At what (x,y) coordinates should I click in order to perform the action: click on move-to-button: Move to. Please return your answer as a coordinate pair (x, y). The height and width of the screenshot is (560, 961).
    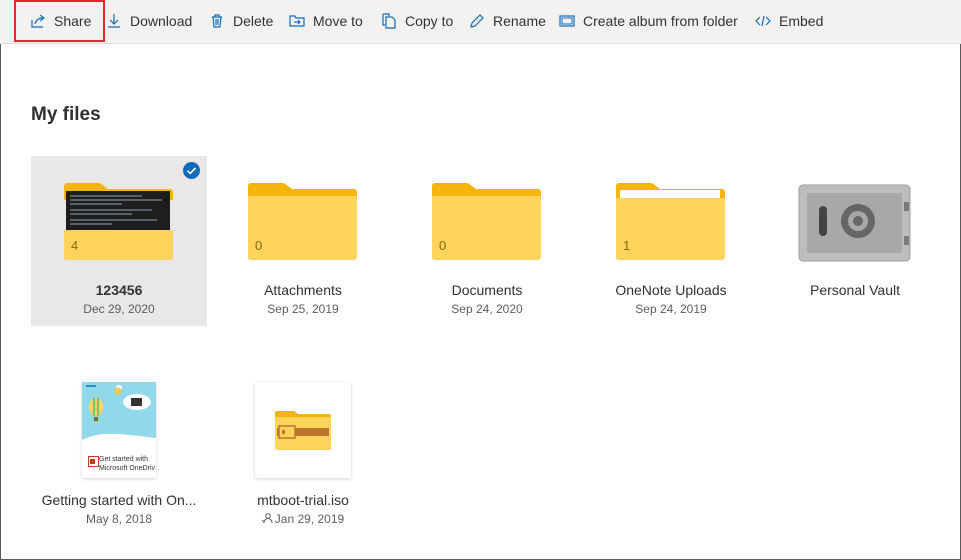
    Looking at the image, I should click on (326, 21).